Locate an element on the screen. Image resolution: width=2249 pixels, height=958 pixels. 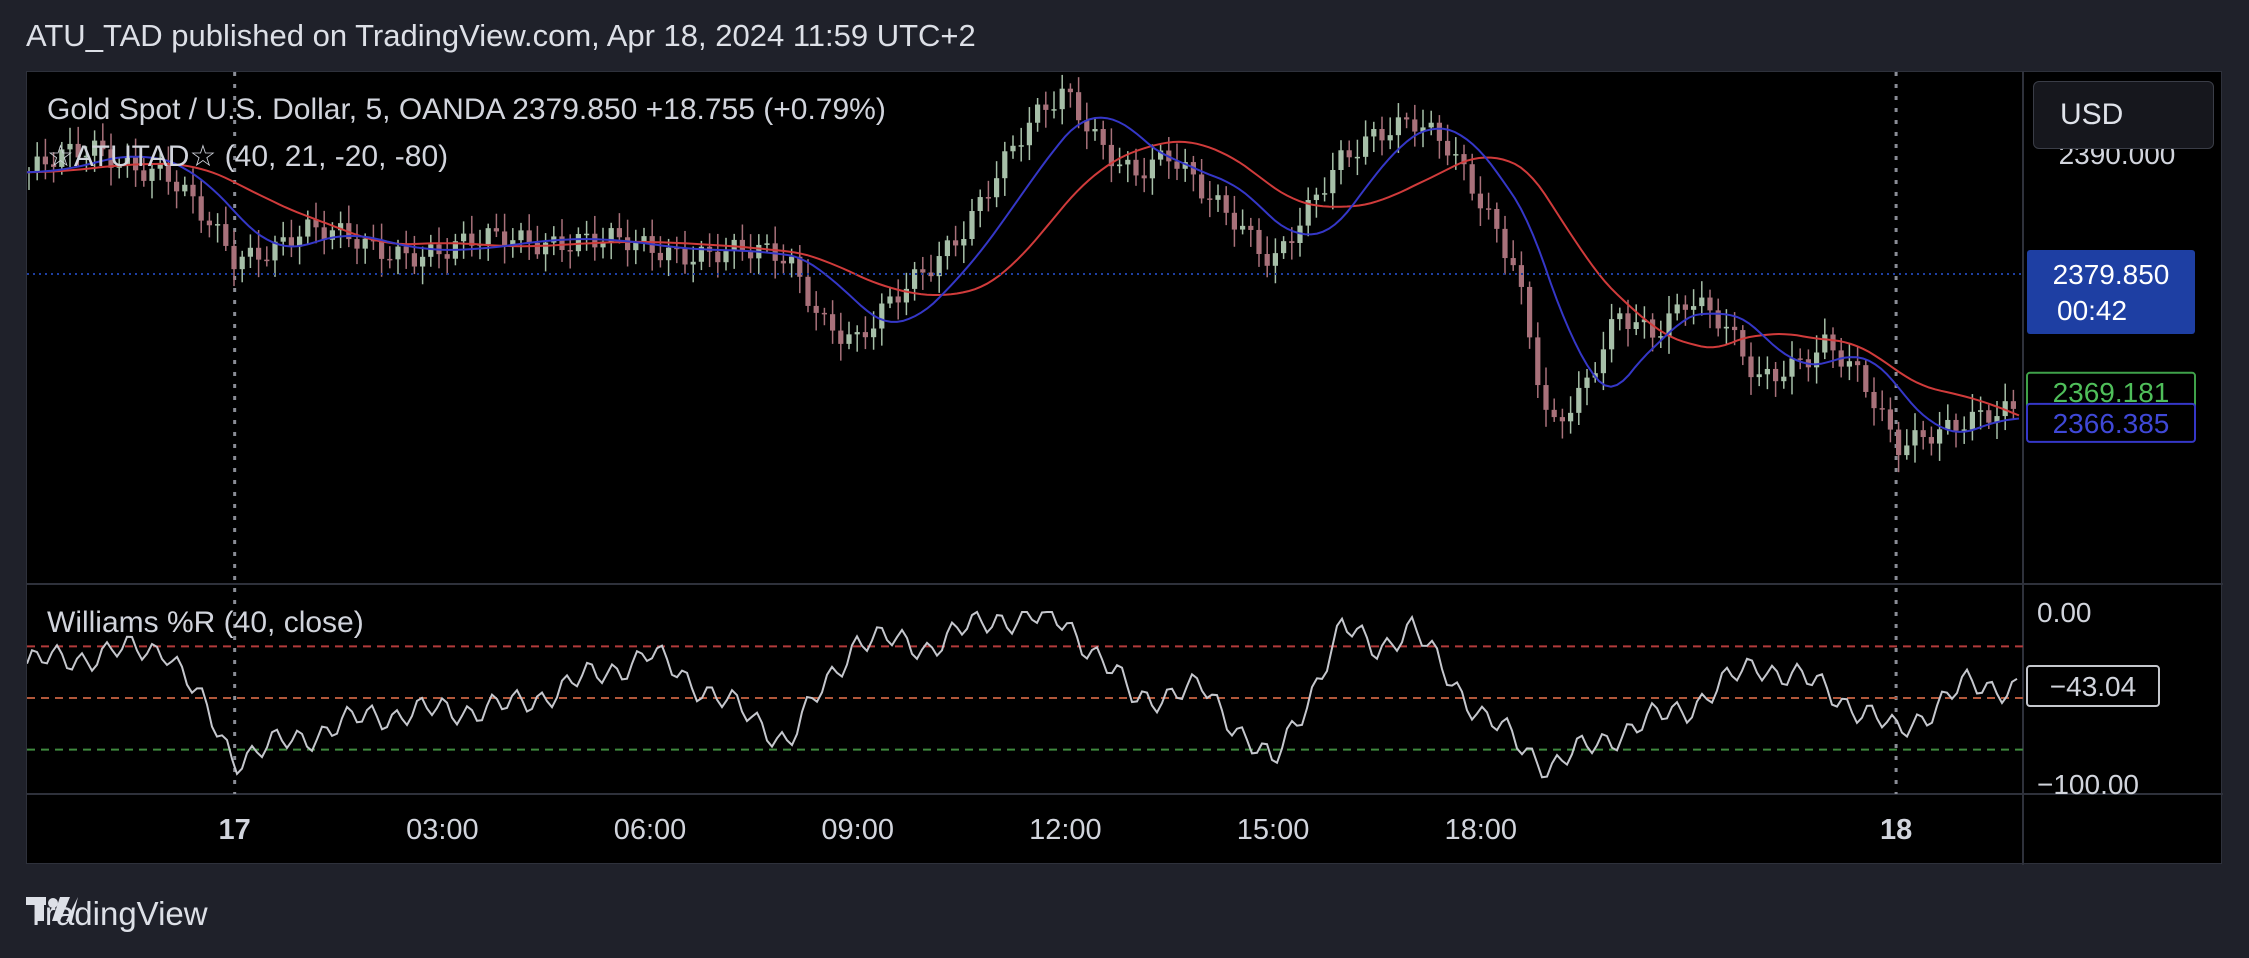
ma-blue-value: 2366.385 is located at coordinates (2111, 423).